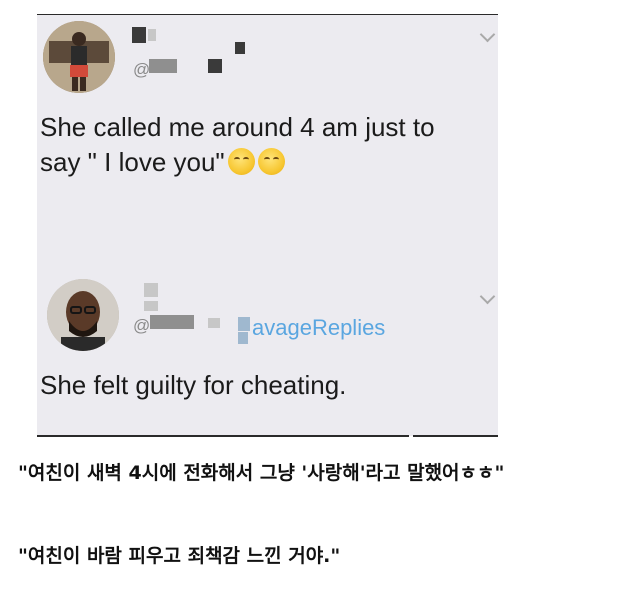 The width and height of the screenshot is (631, 596). I want to click on tweet-text: She felt guilty for cheating., so click(193, 385).